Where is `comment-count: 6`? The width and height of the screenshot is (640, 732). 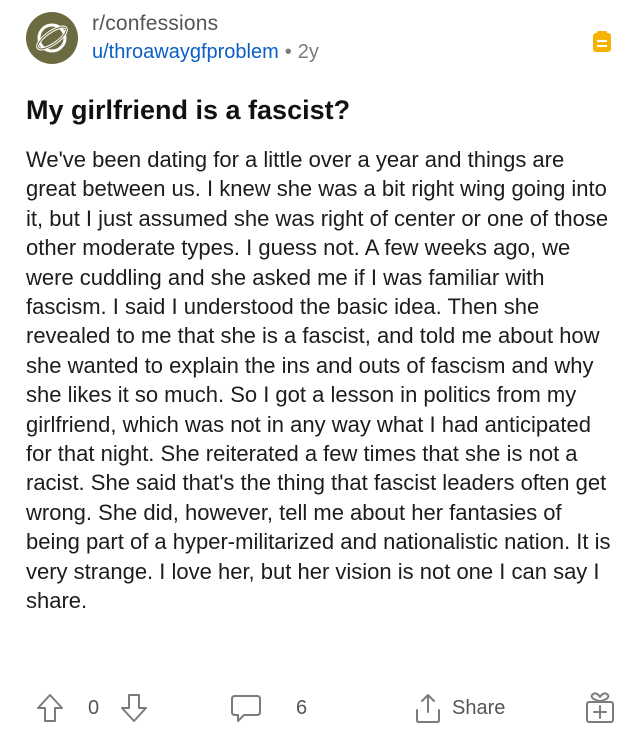
comment-count: 6 is located at coordinates (302, 707).